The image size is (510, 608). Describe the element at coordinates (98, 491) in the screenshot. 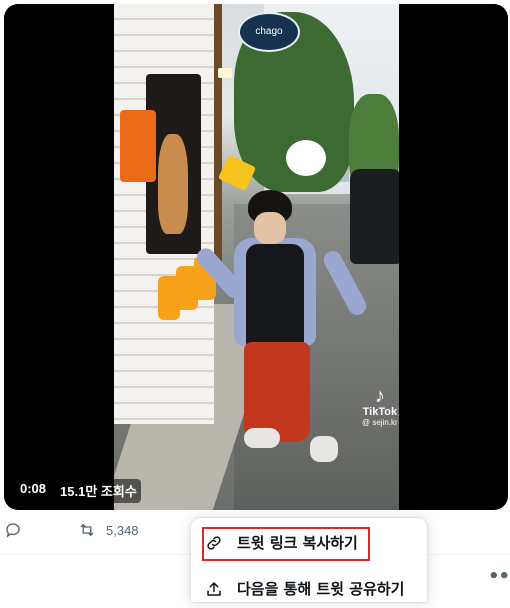

I see `view-count: 15.1만 조회수` at that location.